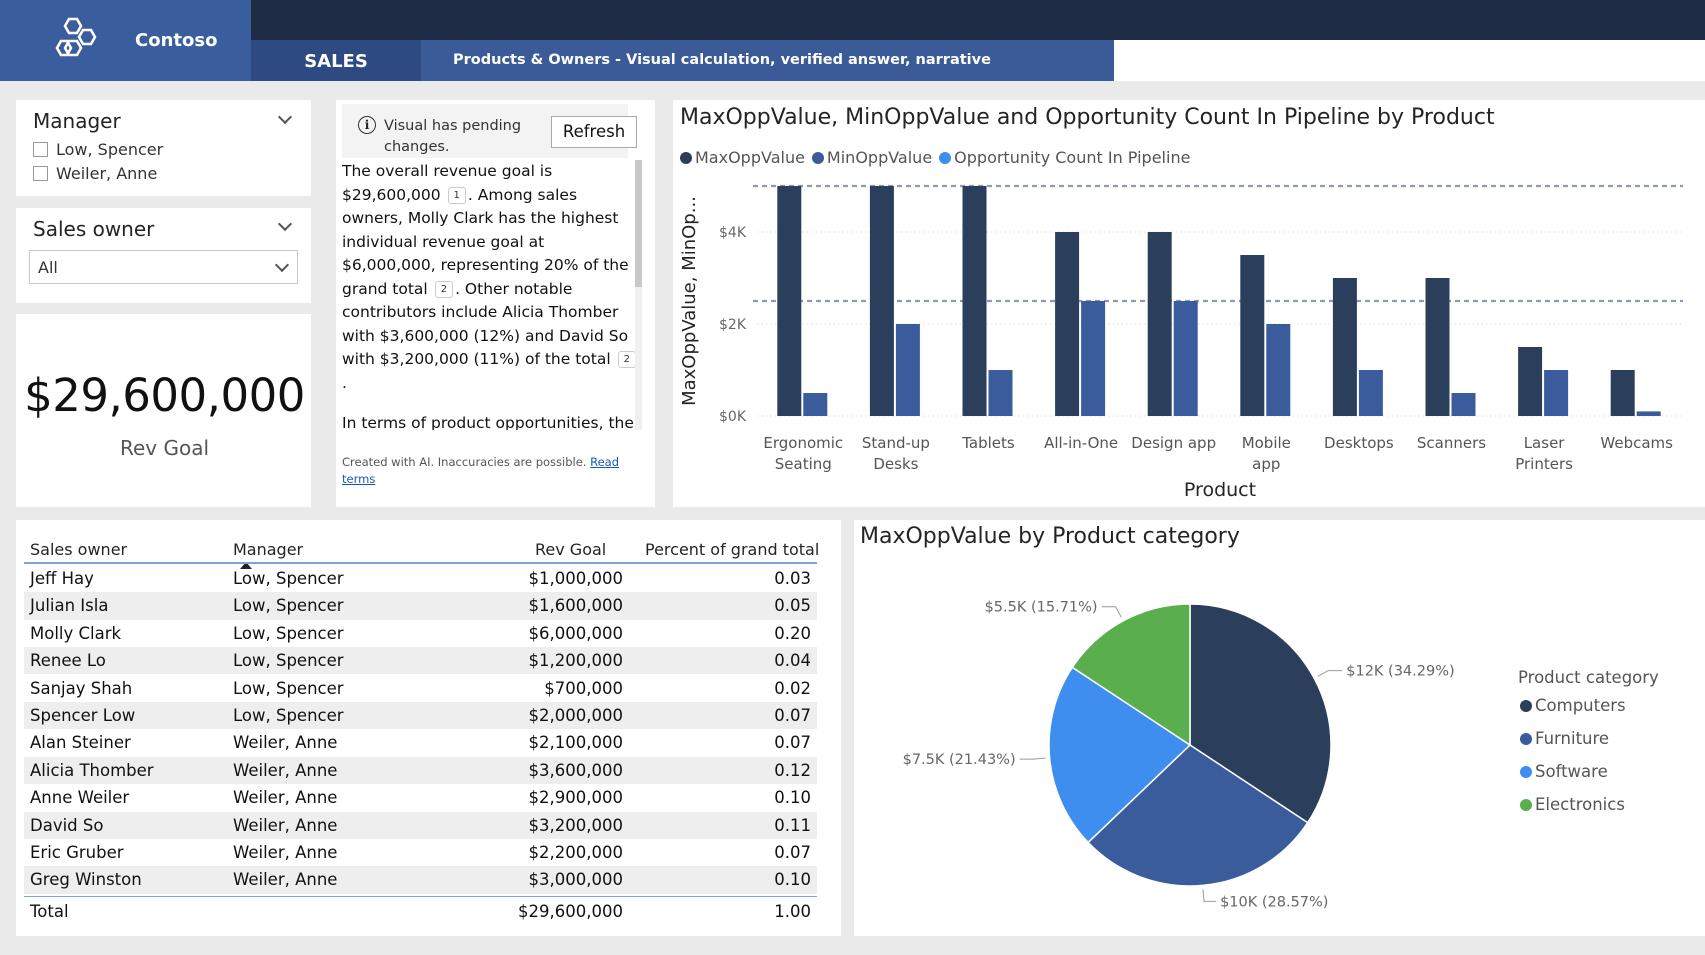 The height and width of the screenshot is (955, 1705). I want to click on table-row: Molly Clark Low, Spencer $6,000,000 0.20, so click(420, 633).